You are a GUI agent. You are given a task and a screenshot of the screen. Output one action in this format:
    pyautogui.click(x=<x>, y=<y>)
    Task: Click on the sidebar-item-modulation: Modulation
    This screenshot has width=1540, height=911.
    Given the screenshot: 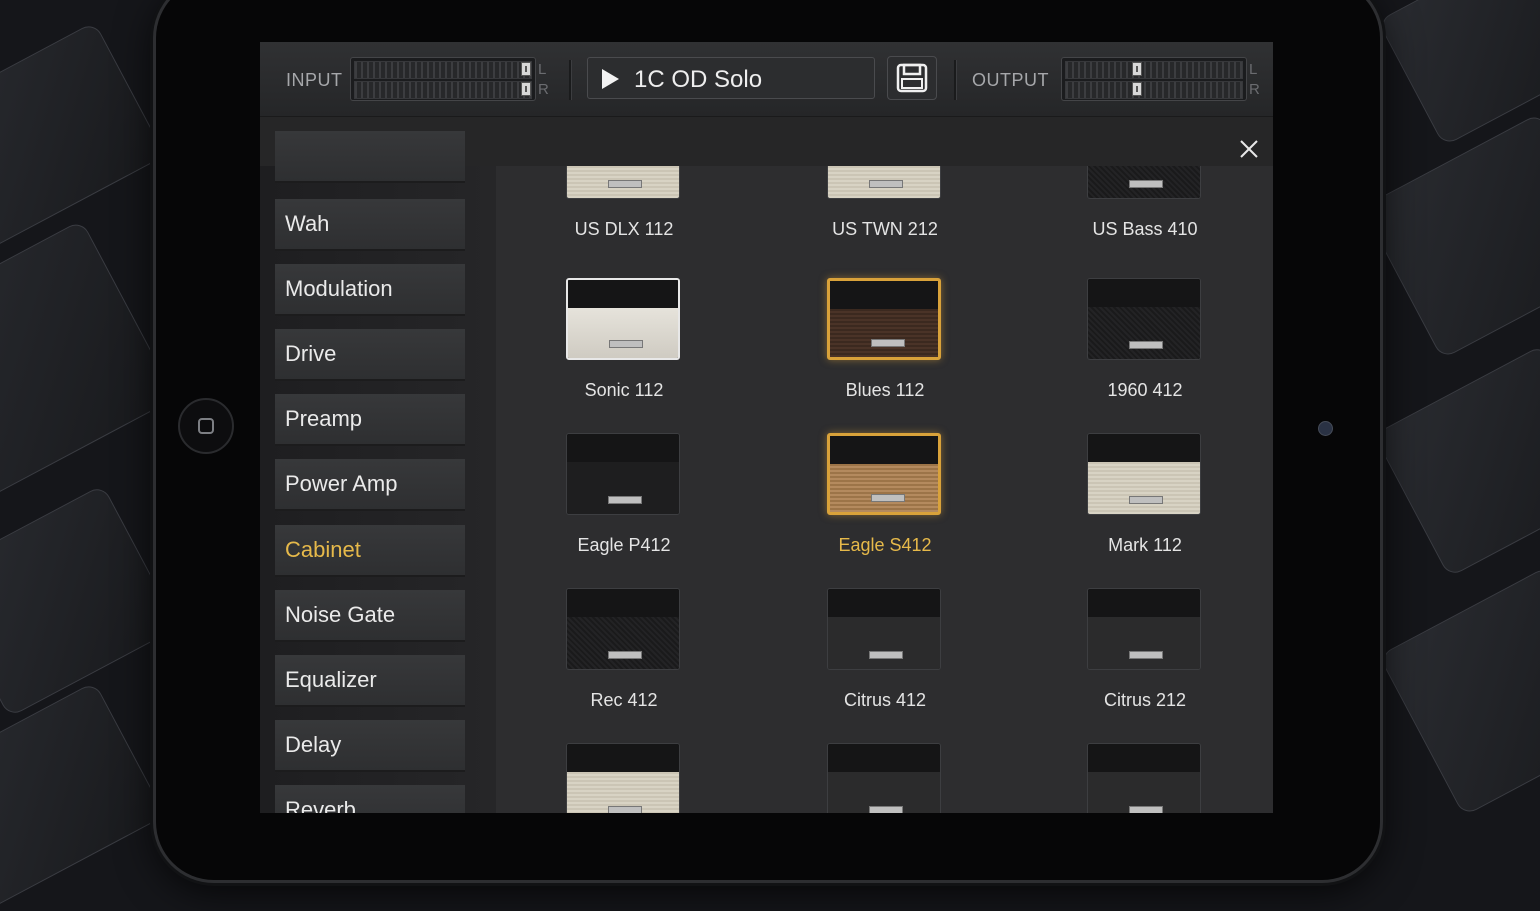 What is the action you would take?
    pyautogui.click(x=370, y=289)
    